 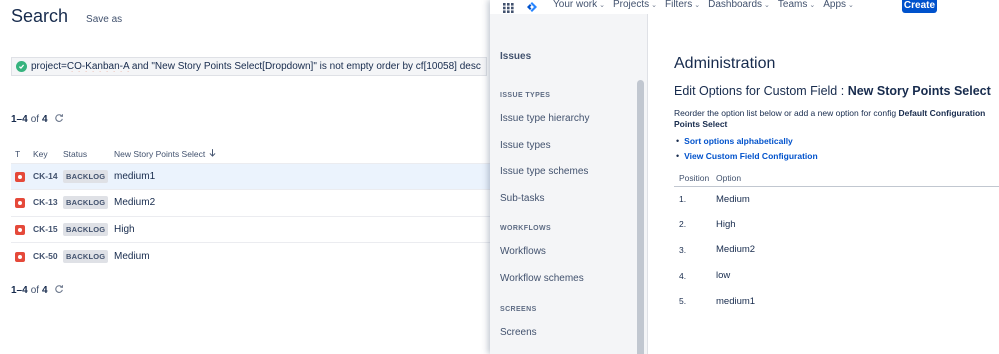 I want to click on table-row: 5. medium1, so click(x=836, y=301).